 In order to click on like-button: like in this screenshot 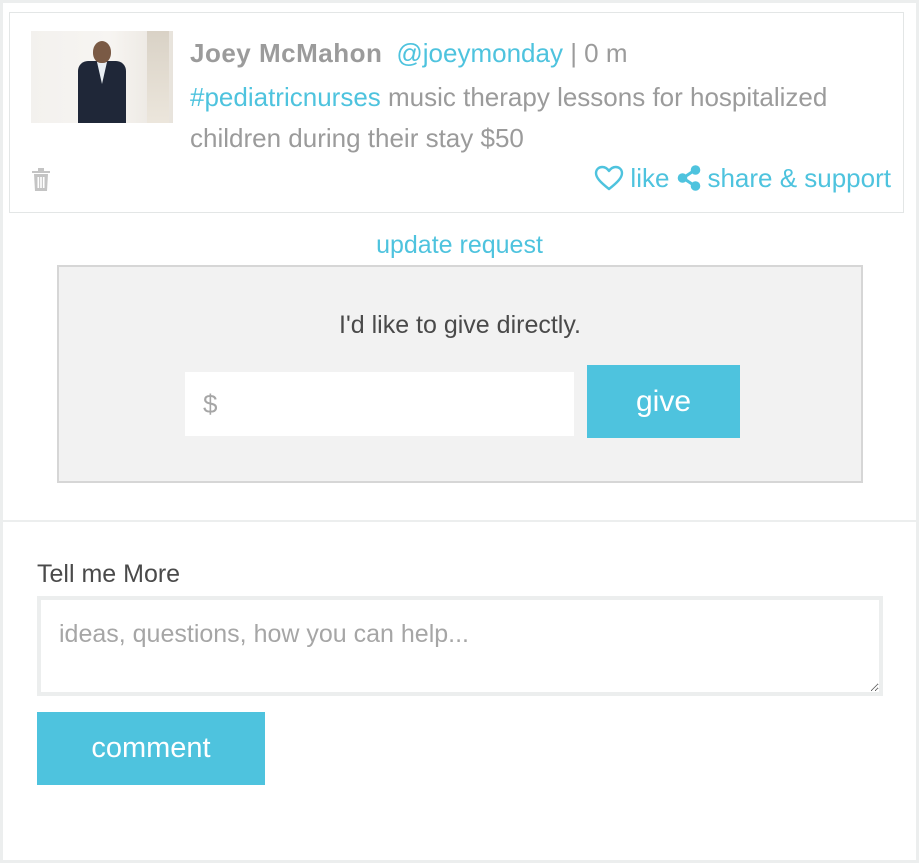, I will do `click(631, 178)`.